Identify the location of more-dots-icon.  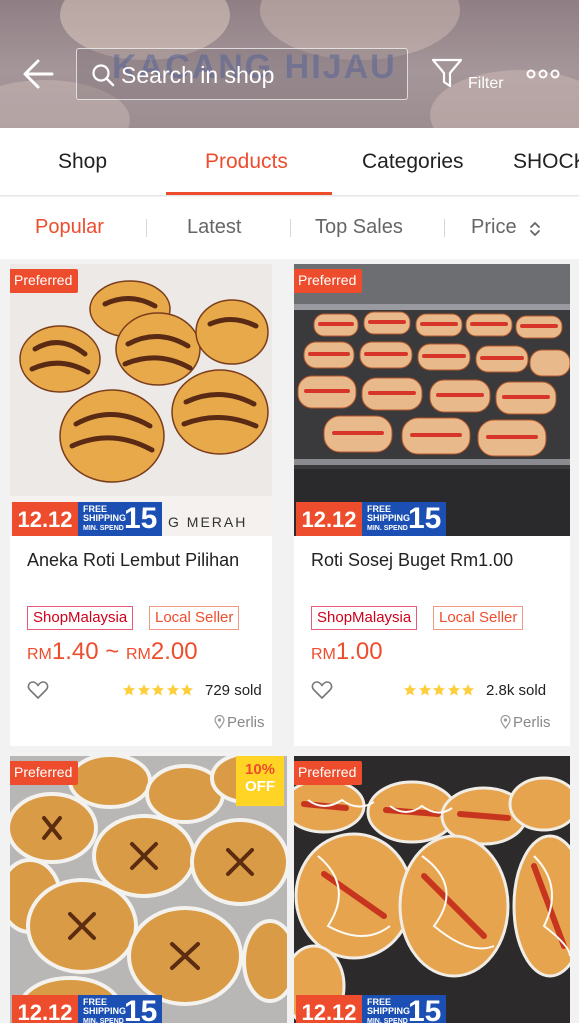
(543, 74).